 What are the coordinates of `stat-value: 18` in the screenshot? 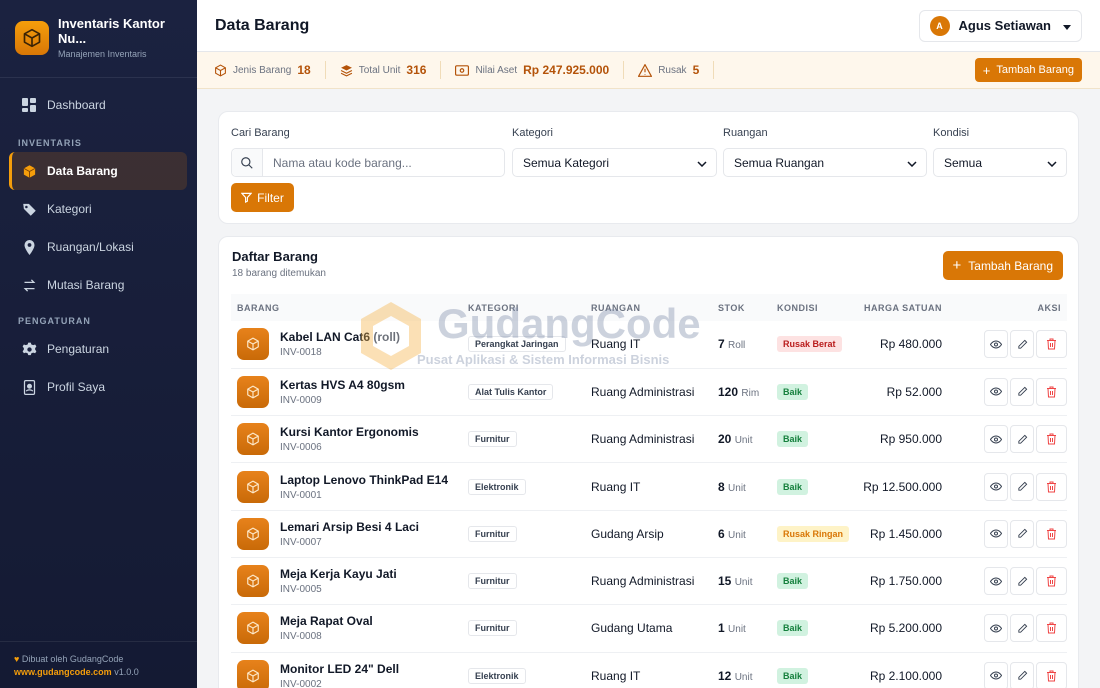 It's located at (304, 70).